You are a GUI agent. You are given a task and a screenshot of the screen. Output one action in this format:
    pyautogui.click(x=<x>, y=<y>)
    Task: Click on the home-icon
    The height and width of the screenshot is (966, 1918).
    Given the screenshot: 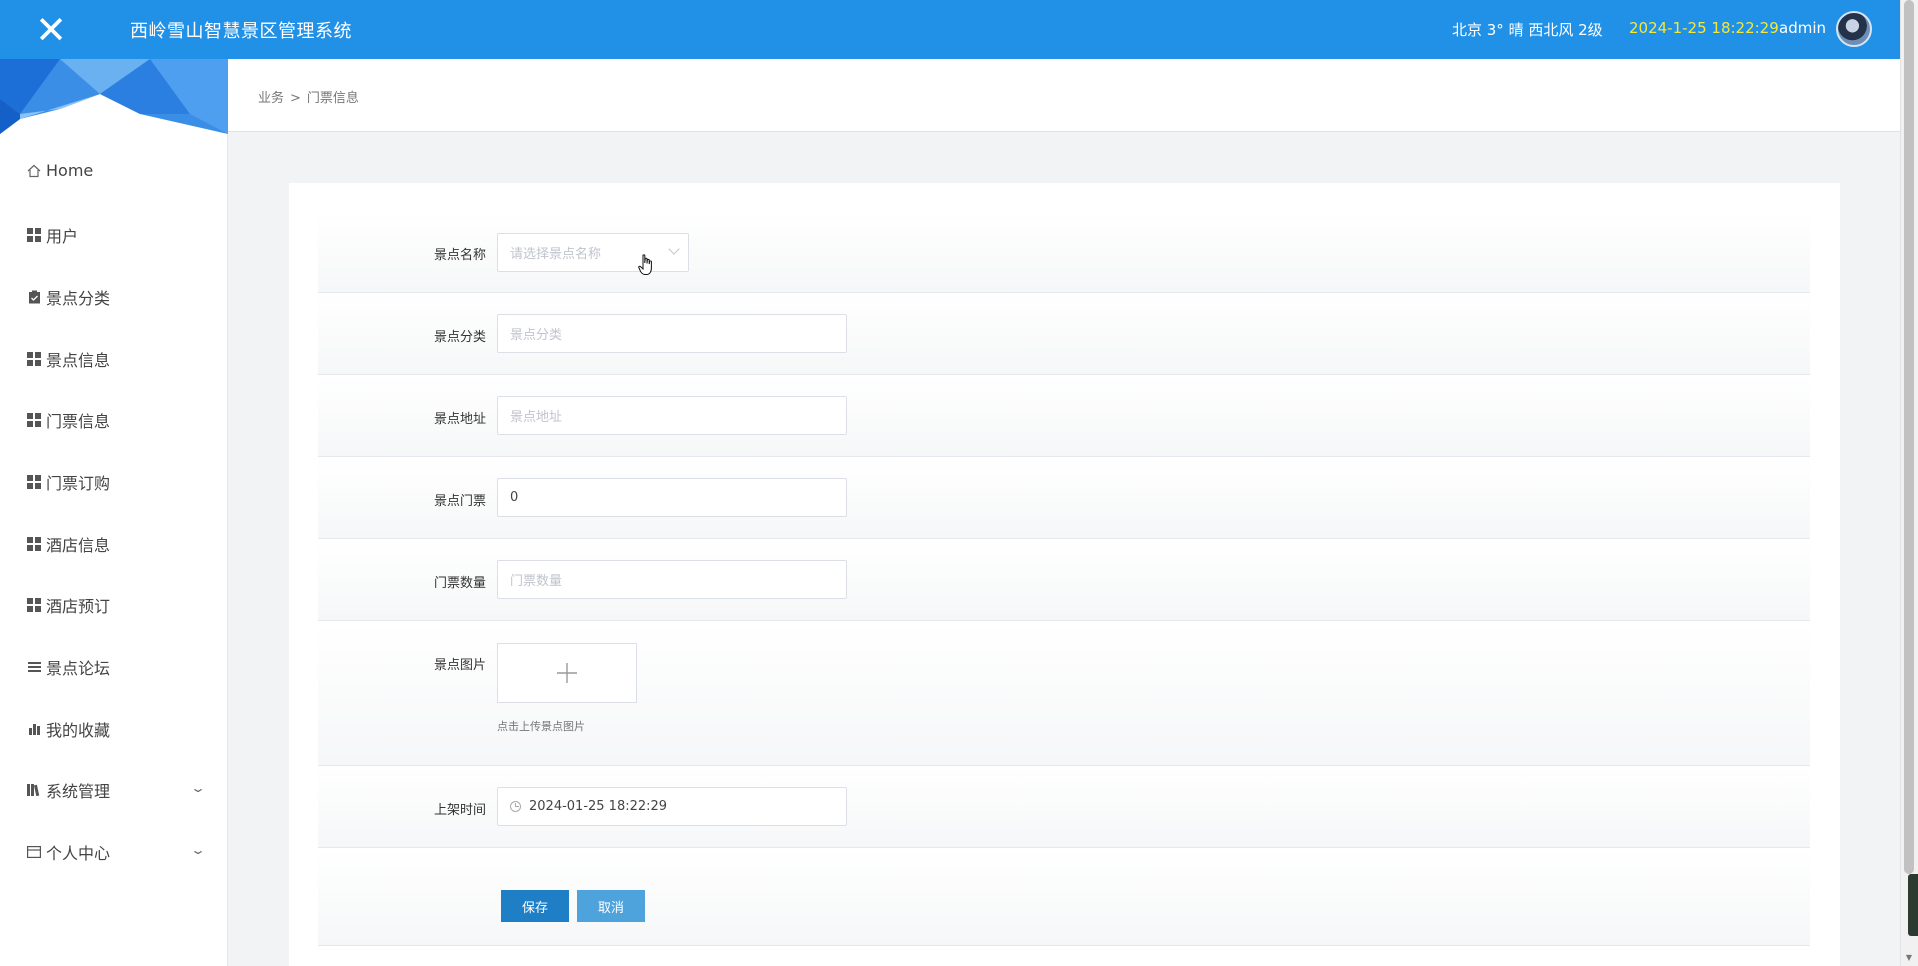 What is the action you would take?
    pyautogui.click(x=34, y=171)
    